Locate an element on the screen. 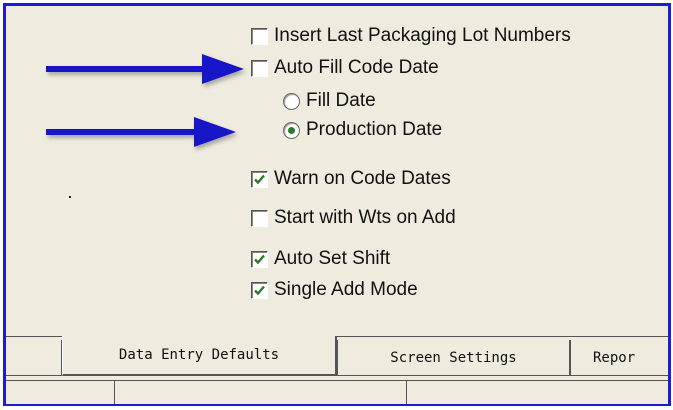 Image resolution: width=673 pixels, height=410 pixels. fill-date-label: Fill Date is located at coordinates (341, 100).